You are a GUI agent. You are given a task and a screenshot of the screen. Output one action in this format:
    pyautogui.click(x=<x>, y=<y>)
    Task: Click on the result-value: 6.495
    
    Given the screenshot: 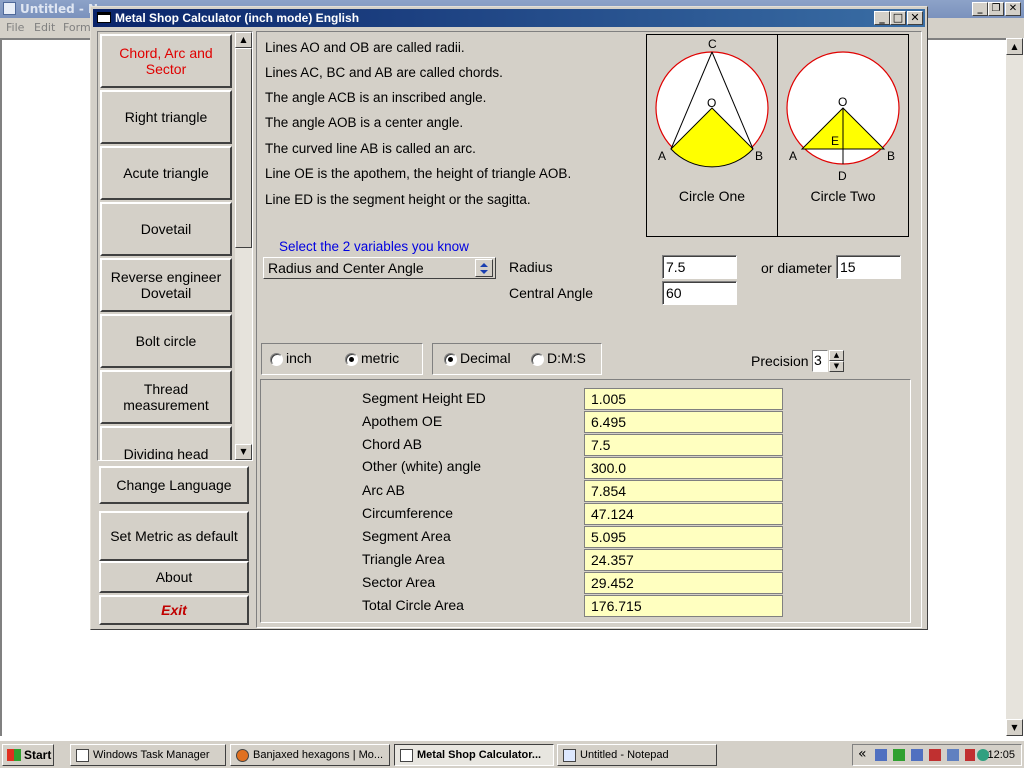 What is the action you would take?
    pyautogui.click(x=683, y=422)
    